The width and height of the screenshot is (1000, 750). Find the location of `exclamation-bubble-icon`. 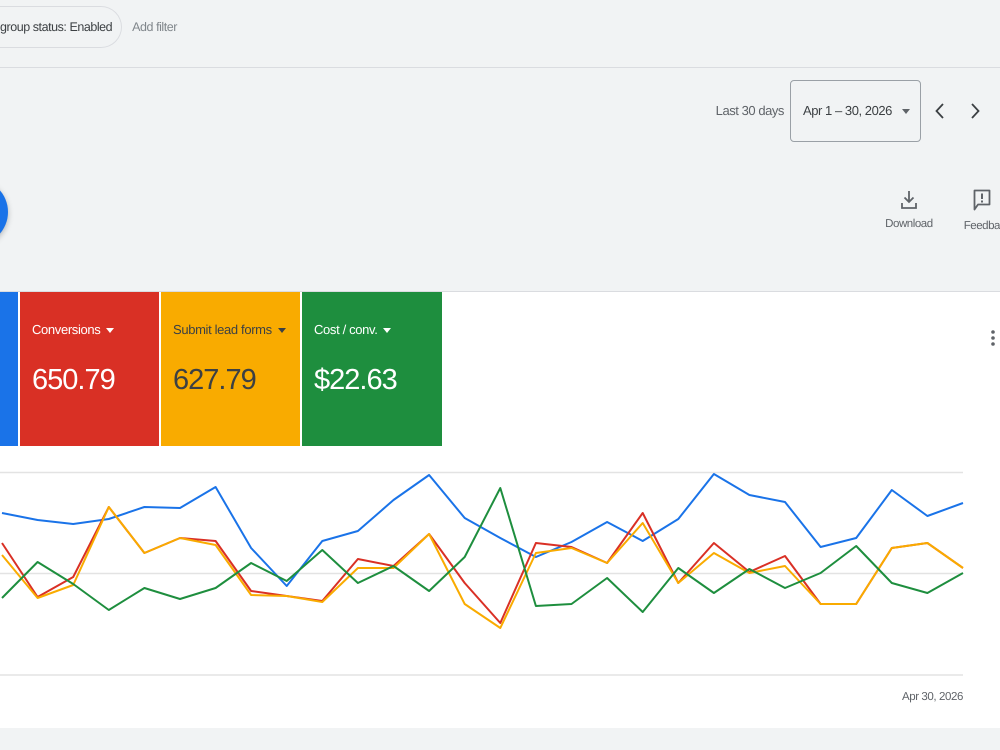

exclamation-bubble-icon is located at coordinates (981, 199).